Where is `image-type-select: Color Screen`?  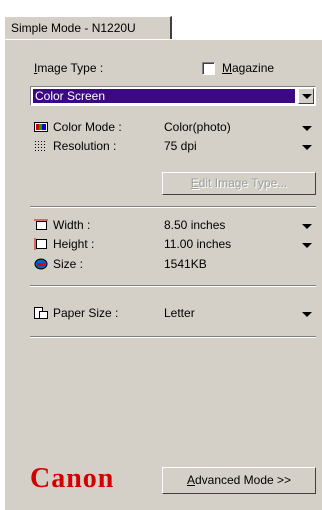
image-type-select: Color Screen is located at coordinates (173, 96).